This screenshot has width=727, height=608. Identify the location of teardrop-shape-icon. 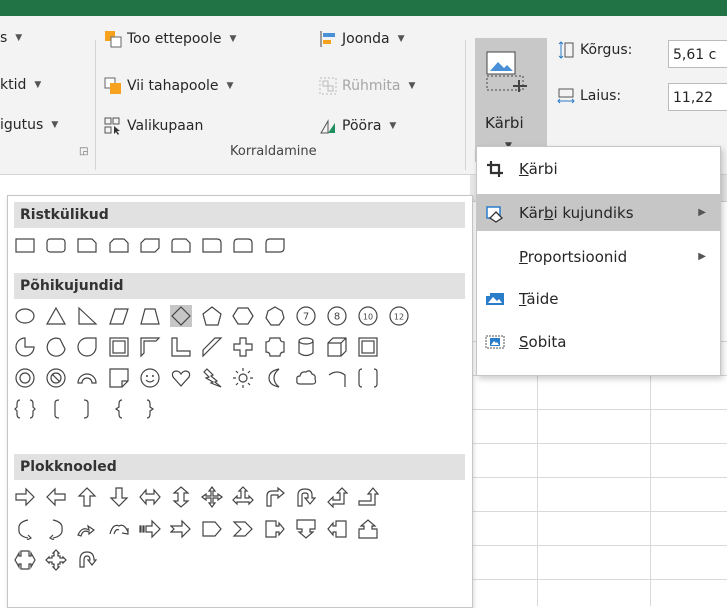
(87, 347).